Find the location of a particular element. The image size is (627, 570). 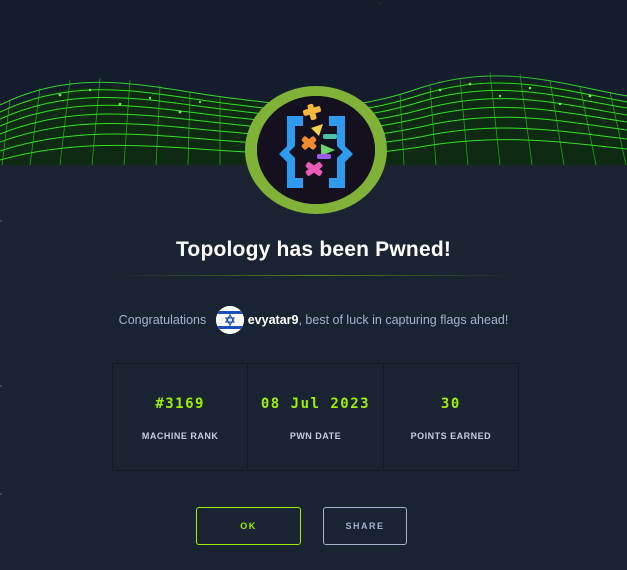

share-button: SHARE is located at coordinates (365, 526).